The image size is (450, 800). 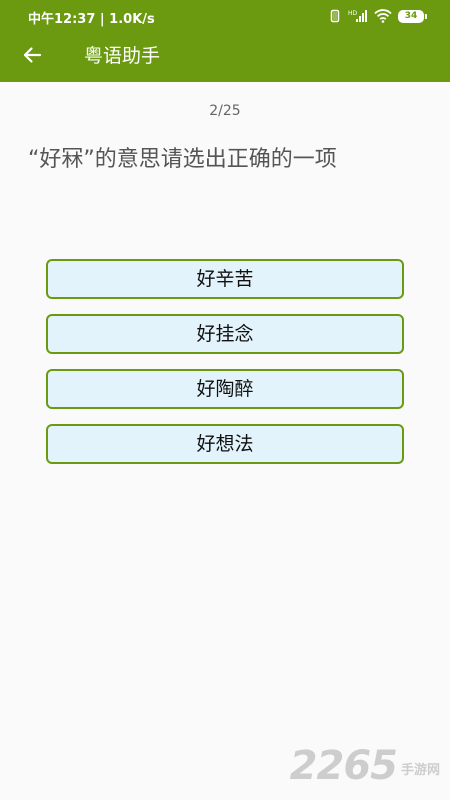 I want to click on answer-option-4: 好想法, so click(x=225, y=444).